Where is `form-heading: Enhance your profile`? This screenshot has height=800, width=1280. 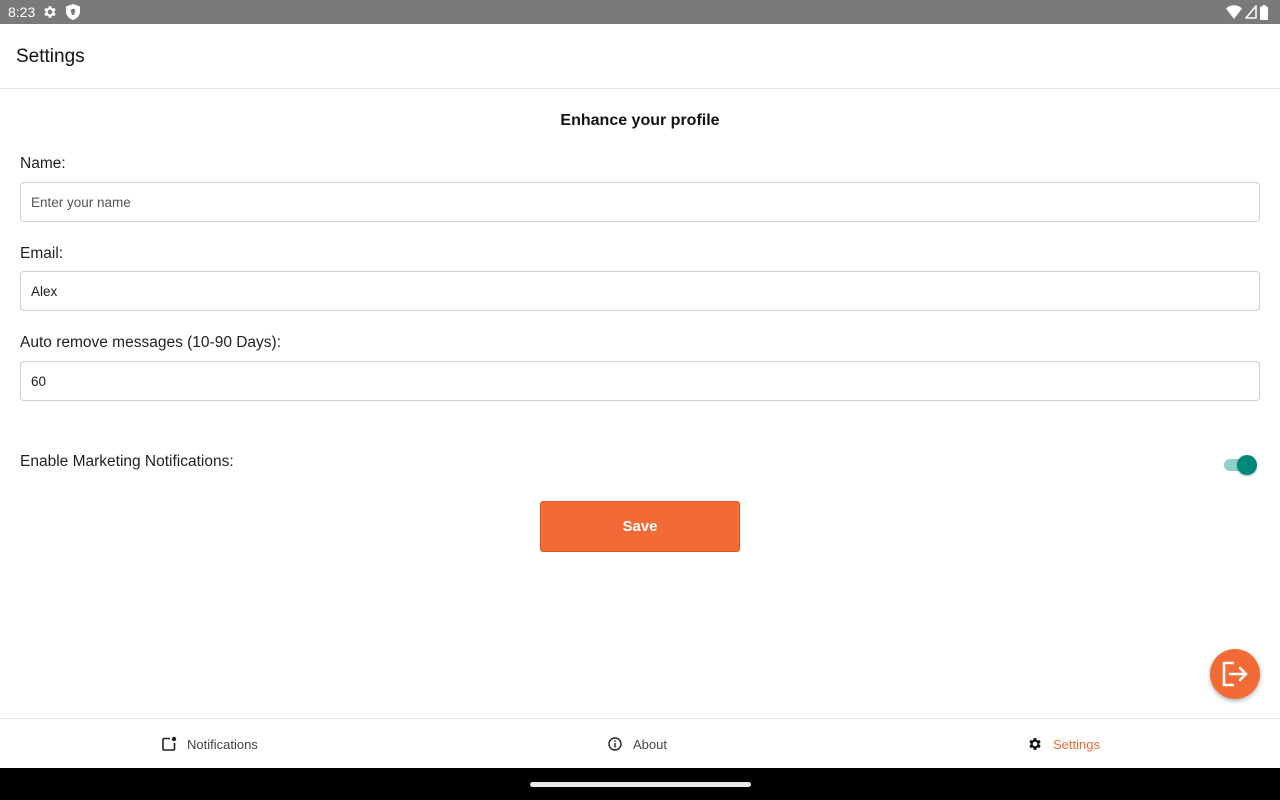
form-heading: Enhance your profile is located at coordinates (640, 120).